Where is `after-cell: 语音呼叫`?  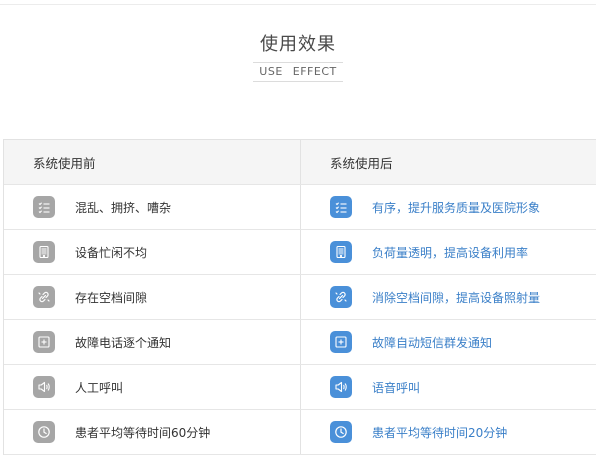
after-cell: 语音呼叫 is located at coordinates (448, 387).